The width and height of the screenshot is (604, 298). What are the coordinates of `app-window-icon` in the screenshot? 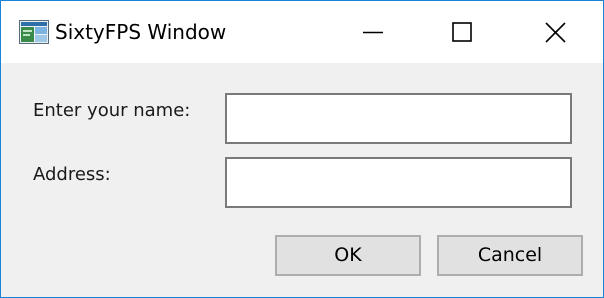 It's located at (34, 32).